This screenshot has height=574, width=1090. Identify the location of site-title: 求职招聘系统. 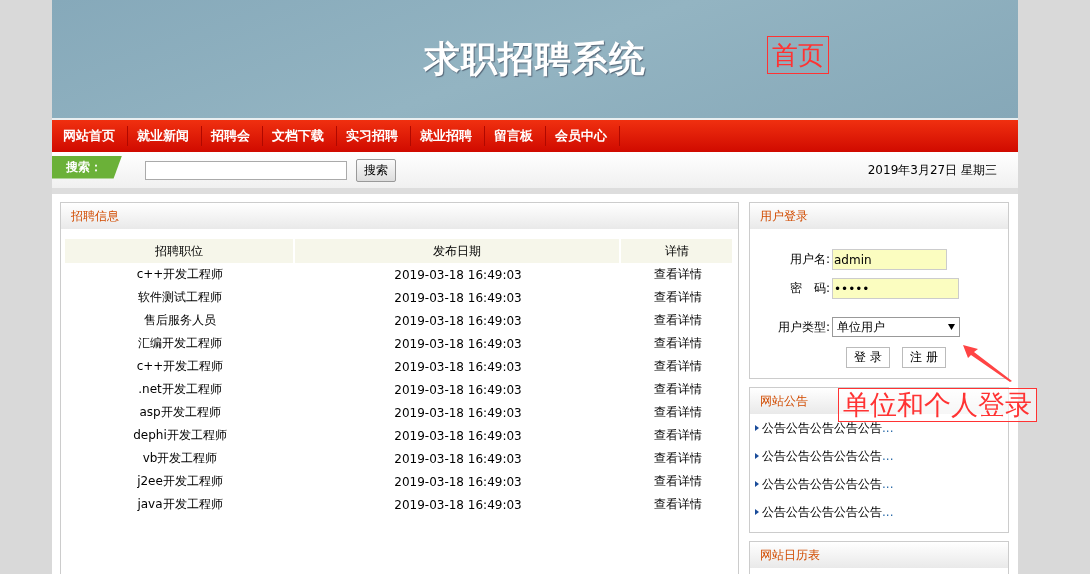
(535, 58).